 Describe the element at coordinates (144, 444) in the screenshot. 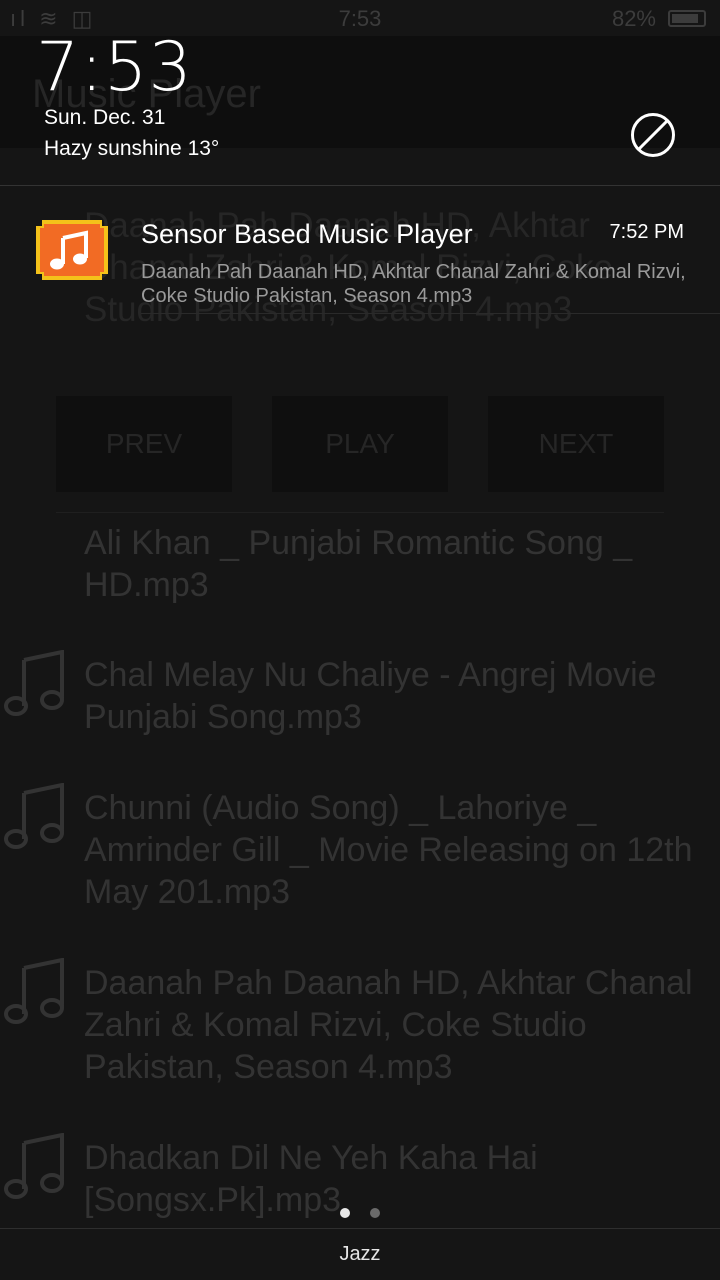

I see `prev-button: PREV` at that location.